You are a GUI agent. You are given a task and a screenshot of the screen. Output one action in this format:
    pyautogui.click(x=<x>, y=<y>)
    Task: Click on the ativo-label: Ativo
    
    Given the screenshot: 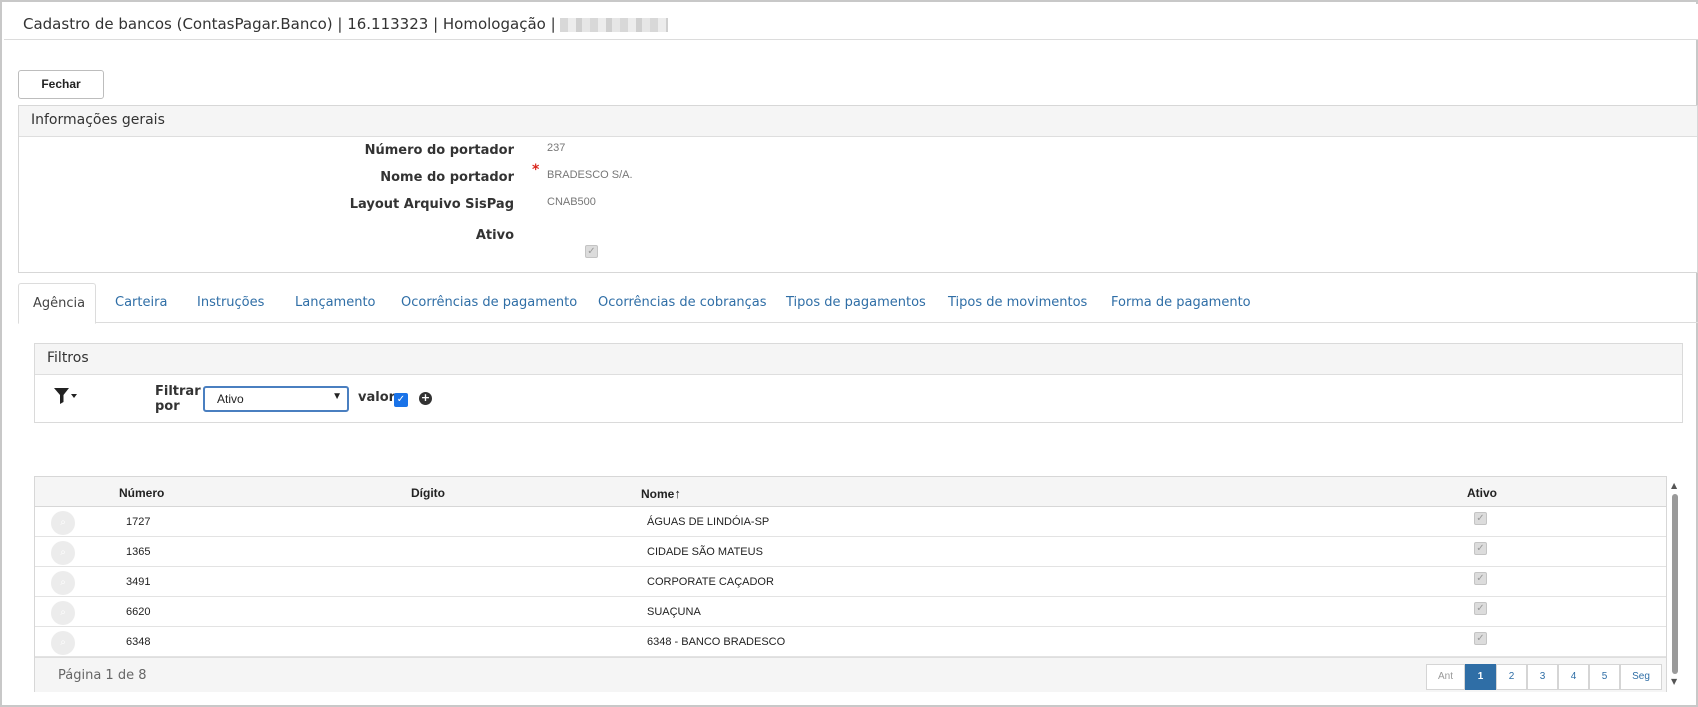 What is the action you would take?
    pyautogui.click(x=494, y=235)
    